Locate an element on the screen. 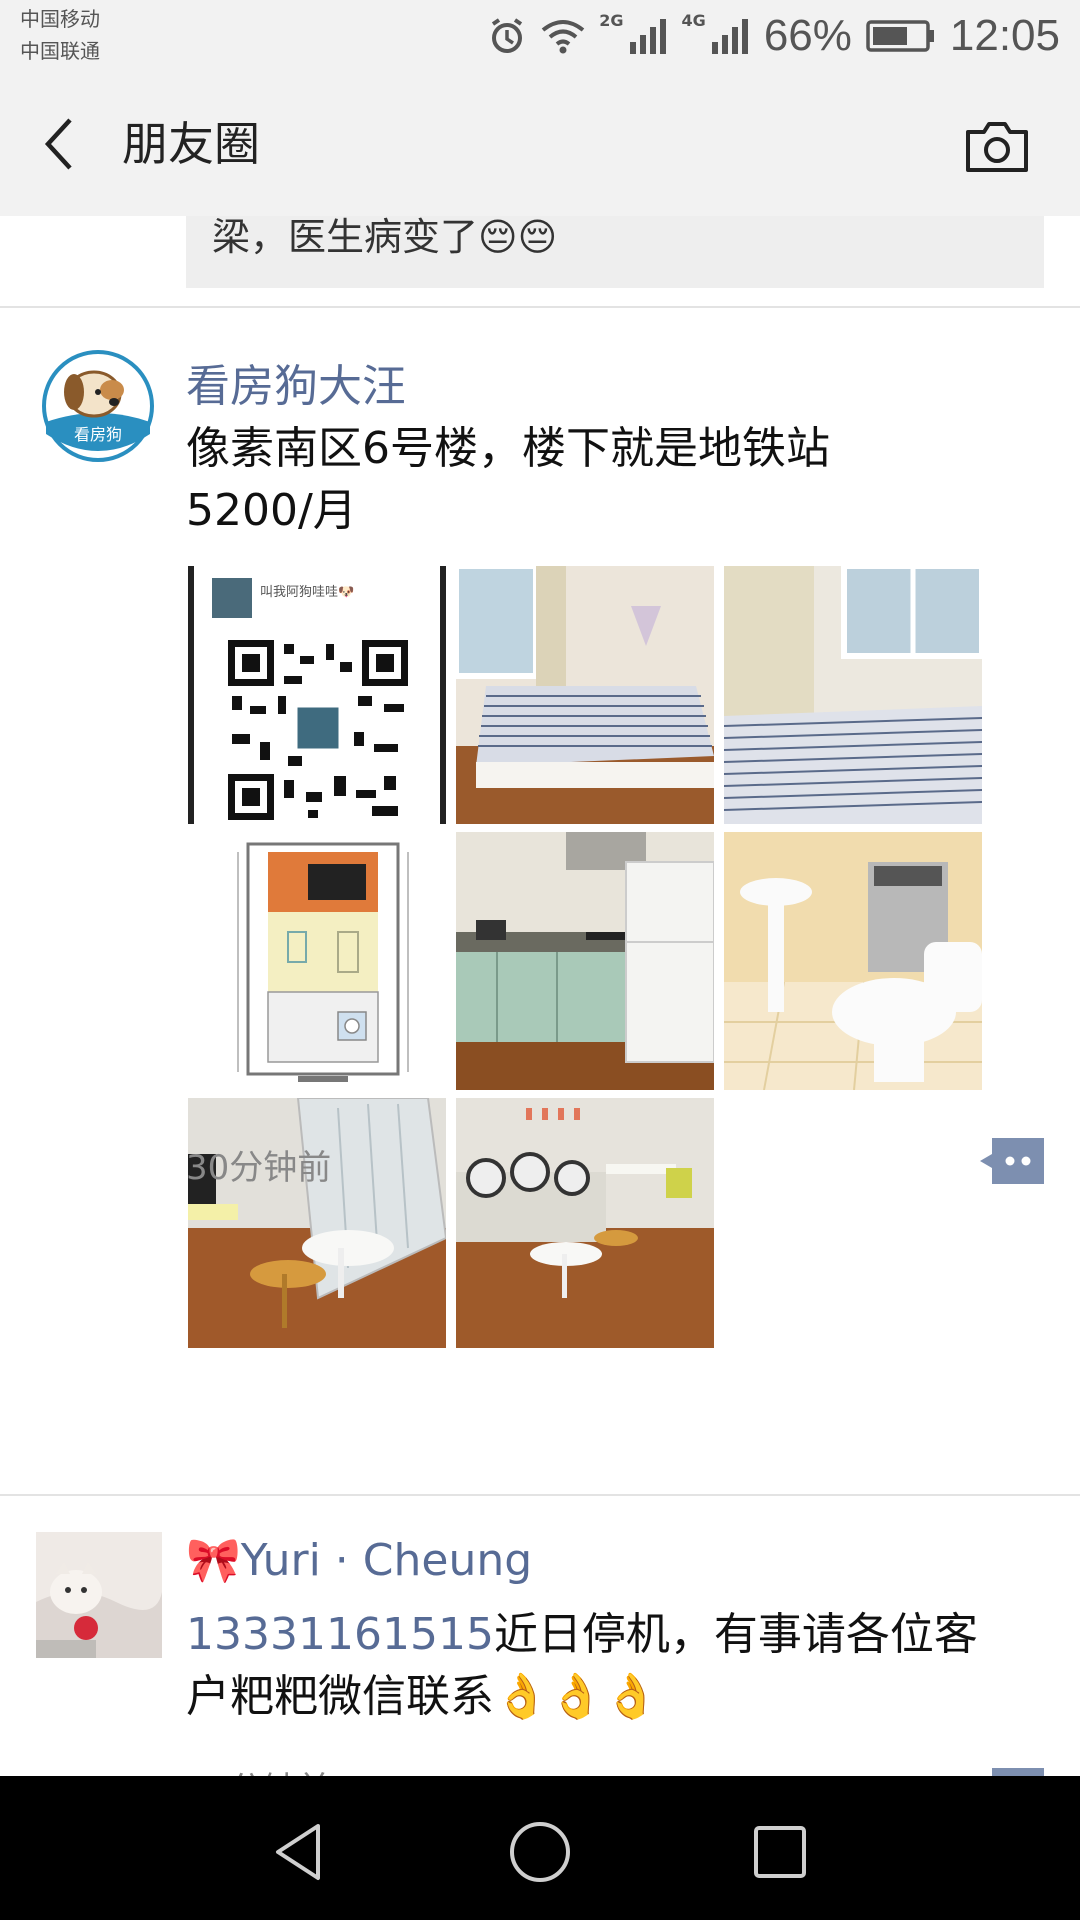  post-text-line-2: 5200/月 is located at coordinates (271, 510).